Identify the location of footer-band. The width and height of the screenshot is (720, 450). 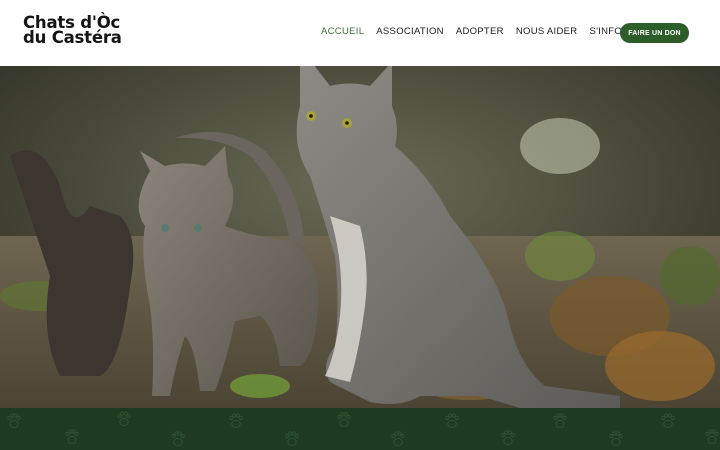
(360, 429).